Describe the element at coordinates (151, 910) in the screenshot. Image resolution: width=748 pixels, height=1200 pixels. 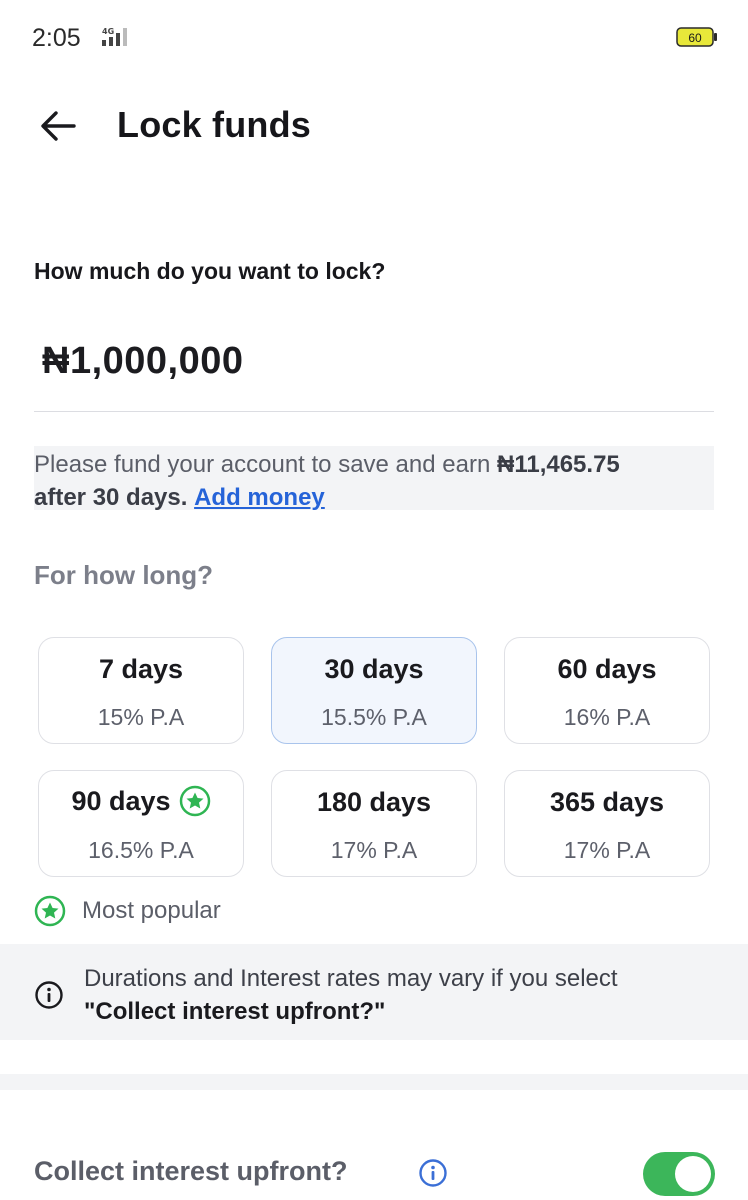
I see `popular-legend-label: Most popular` at that location.